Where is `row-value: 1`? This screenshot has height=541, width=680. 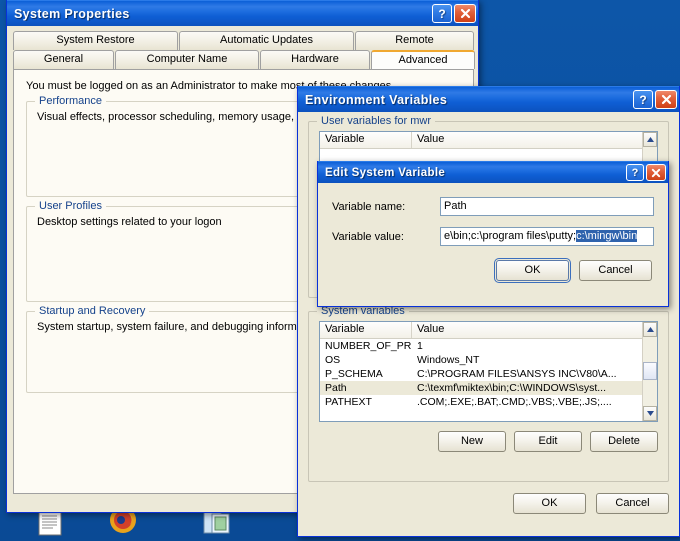
row-value: 1 is located at coordinates (420, 346).